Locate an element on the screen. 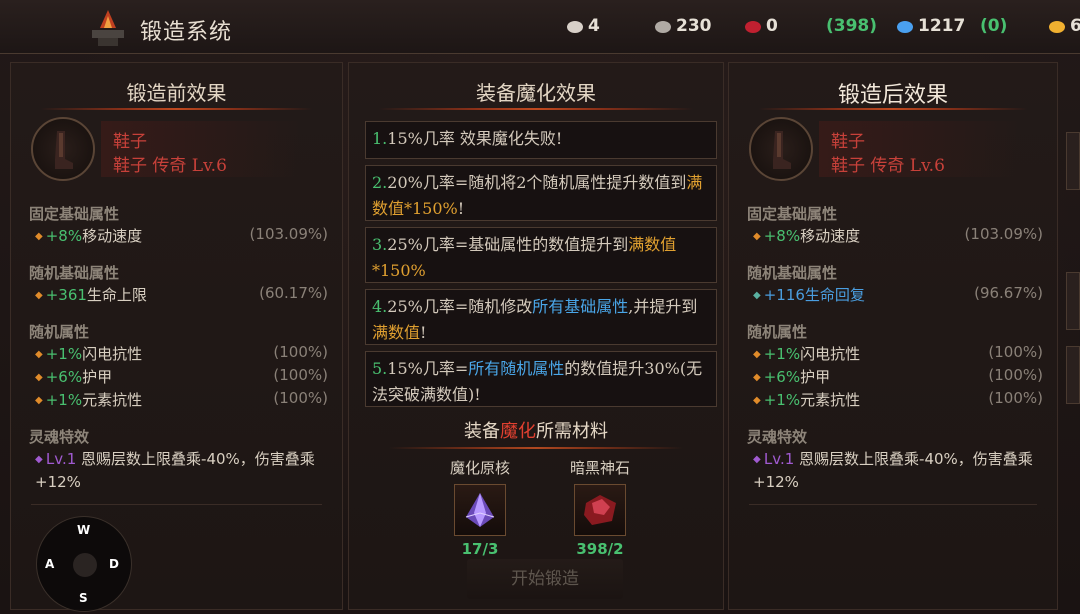 The image size is (1080, 614). top-bar: 锻造系统 4 230 0 (398) 1217 (0) 6 is located at coordinates (540, 27).